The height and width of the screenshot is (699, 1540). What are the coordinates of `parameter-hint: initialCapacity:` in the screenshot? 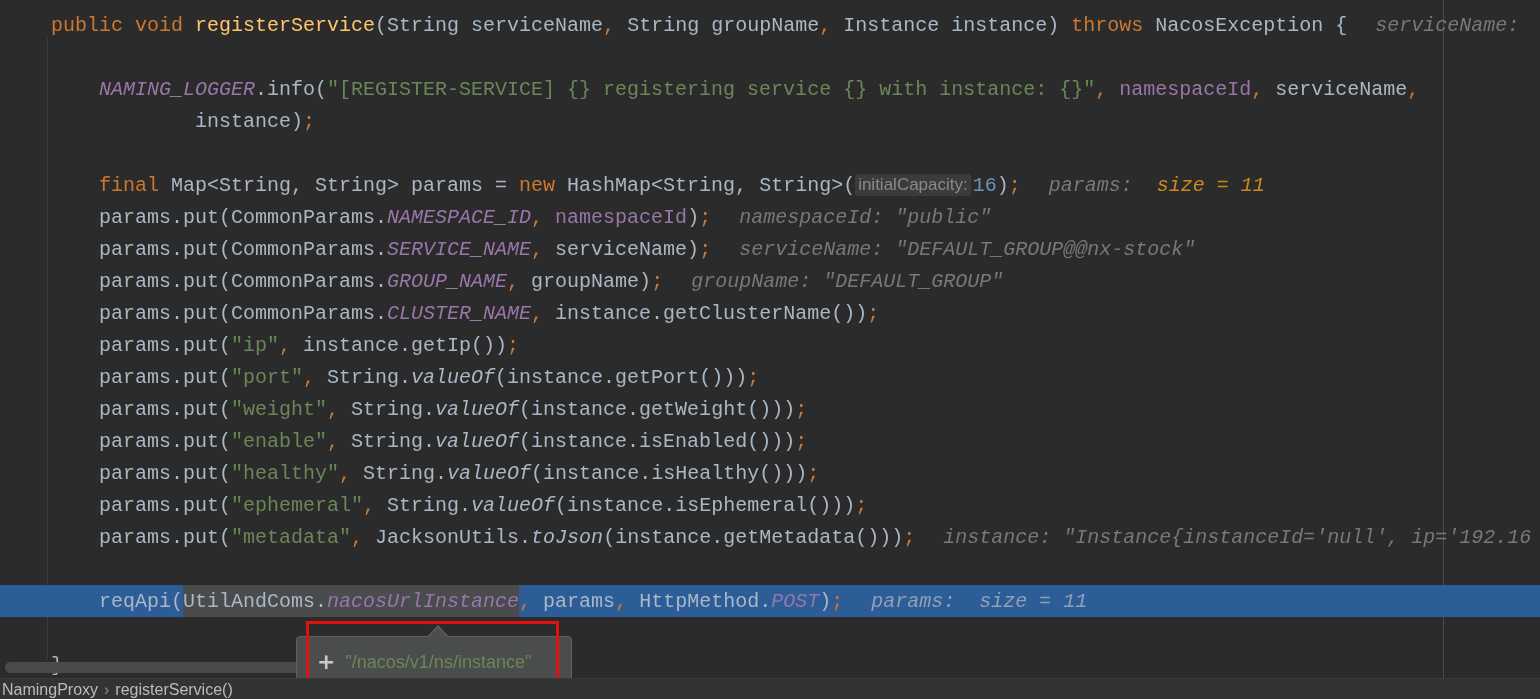 It's located at (913, 185).